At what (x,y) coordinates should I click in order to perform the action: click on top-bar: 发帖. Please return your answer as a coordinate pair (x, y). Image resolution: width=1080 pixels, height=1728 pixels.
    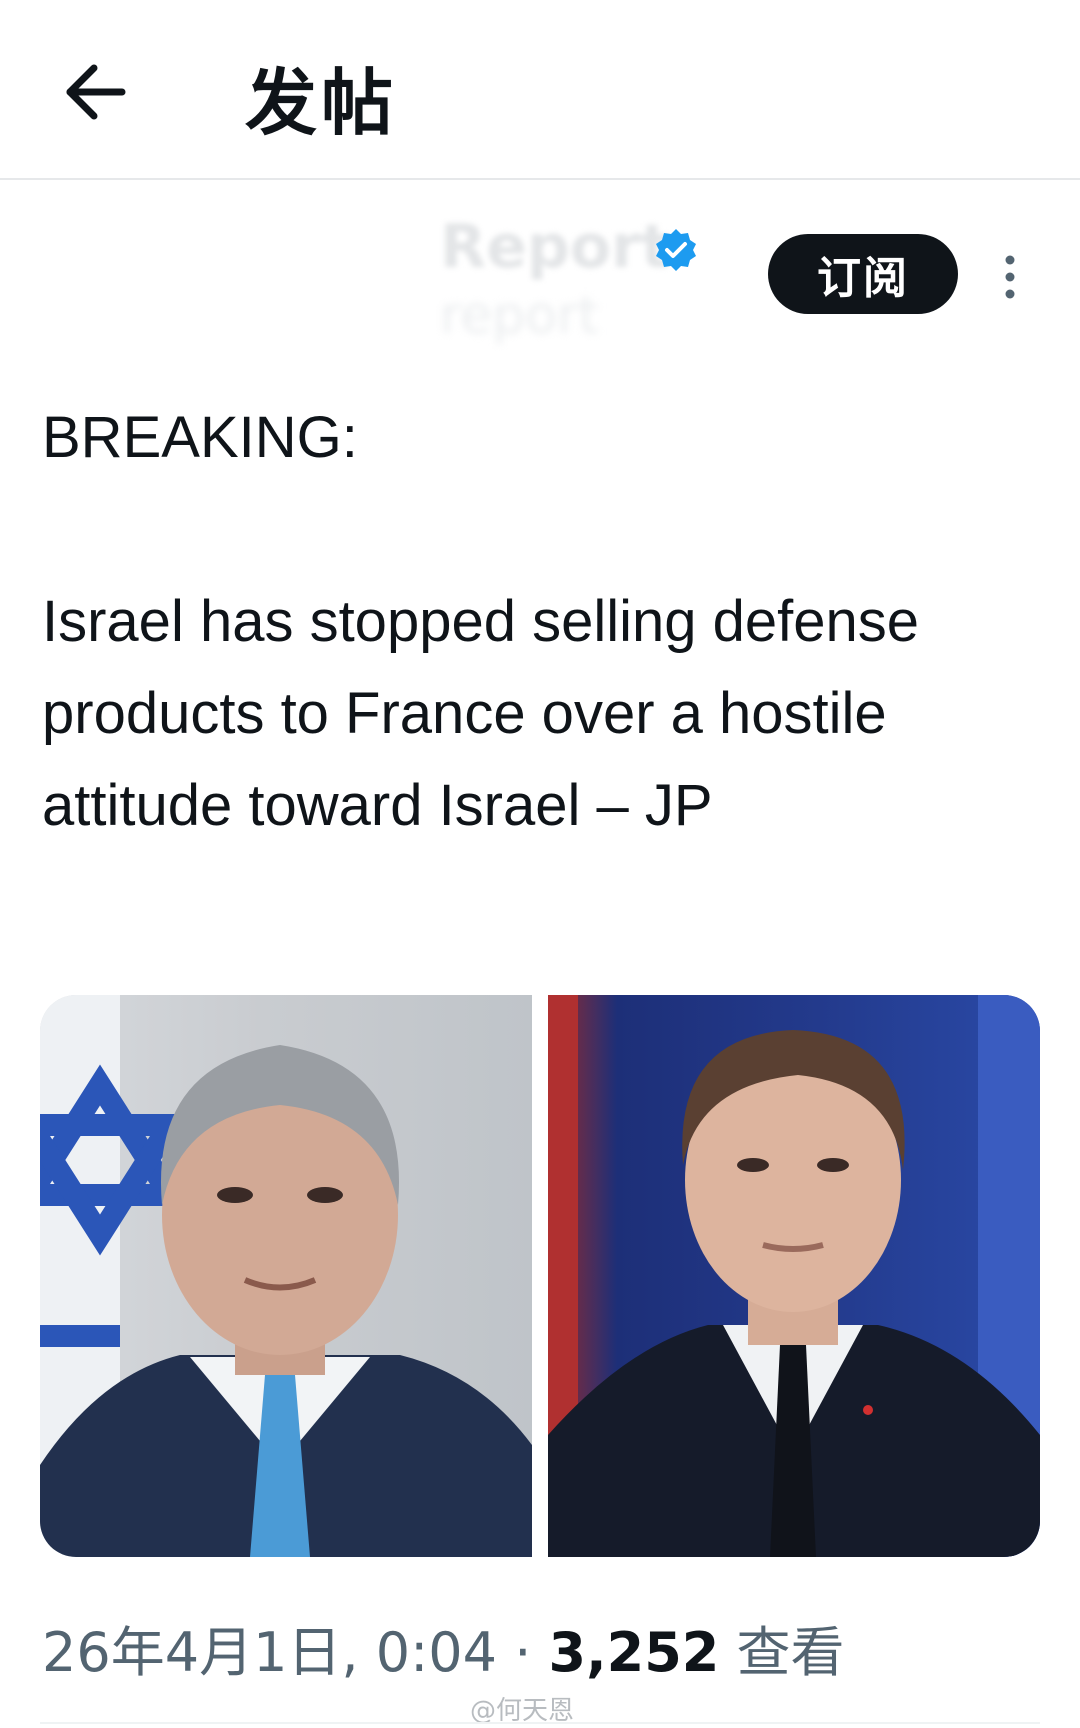
    Looking at the image, I should click on (540, 90).